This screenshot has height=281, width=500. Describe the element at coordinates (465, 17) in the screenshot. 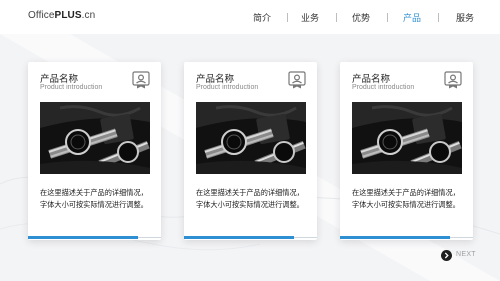

I see `nav-item-services: 服务` at that location.